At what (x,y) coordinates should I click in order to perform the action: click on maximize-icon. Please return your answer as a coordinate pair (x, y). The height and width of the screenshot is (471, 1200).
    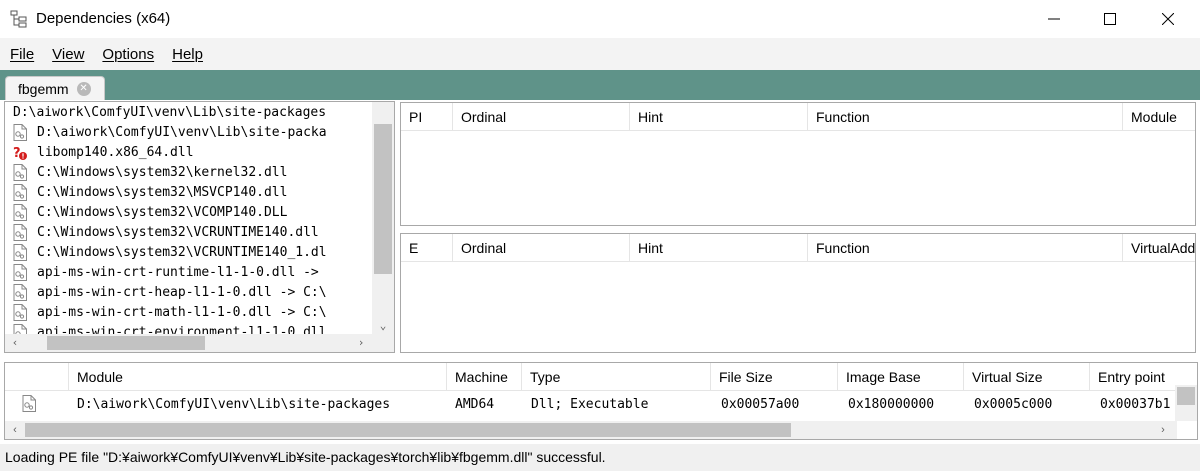
    Looking at the image, I should click on (1110, 19).